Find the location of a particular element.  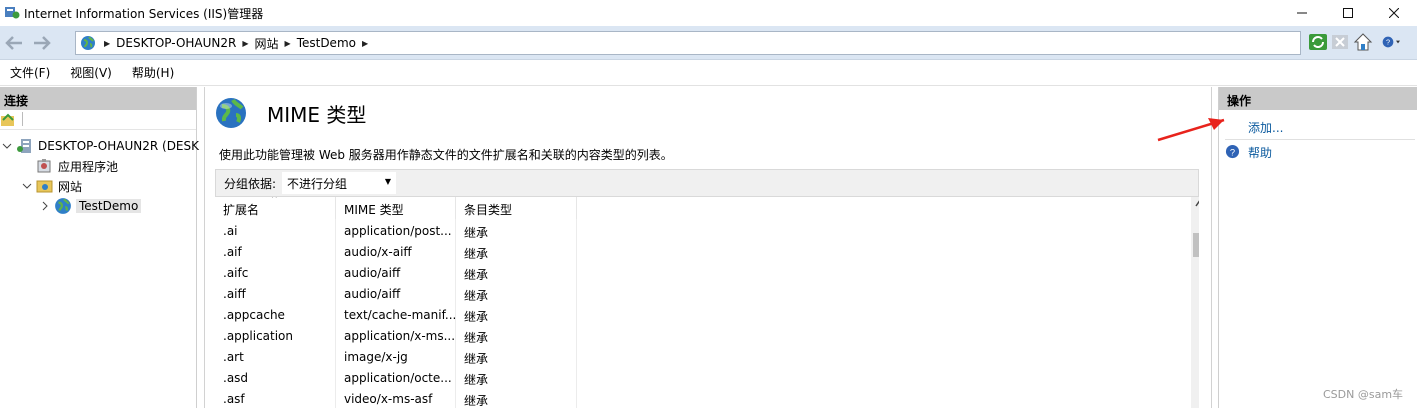

cell-extension: .ai is located at coordinates (275, 231).